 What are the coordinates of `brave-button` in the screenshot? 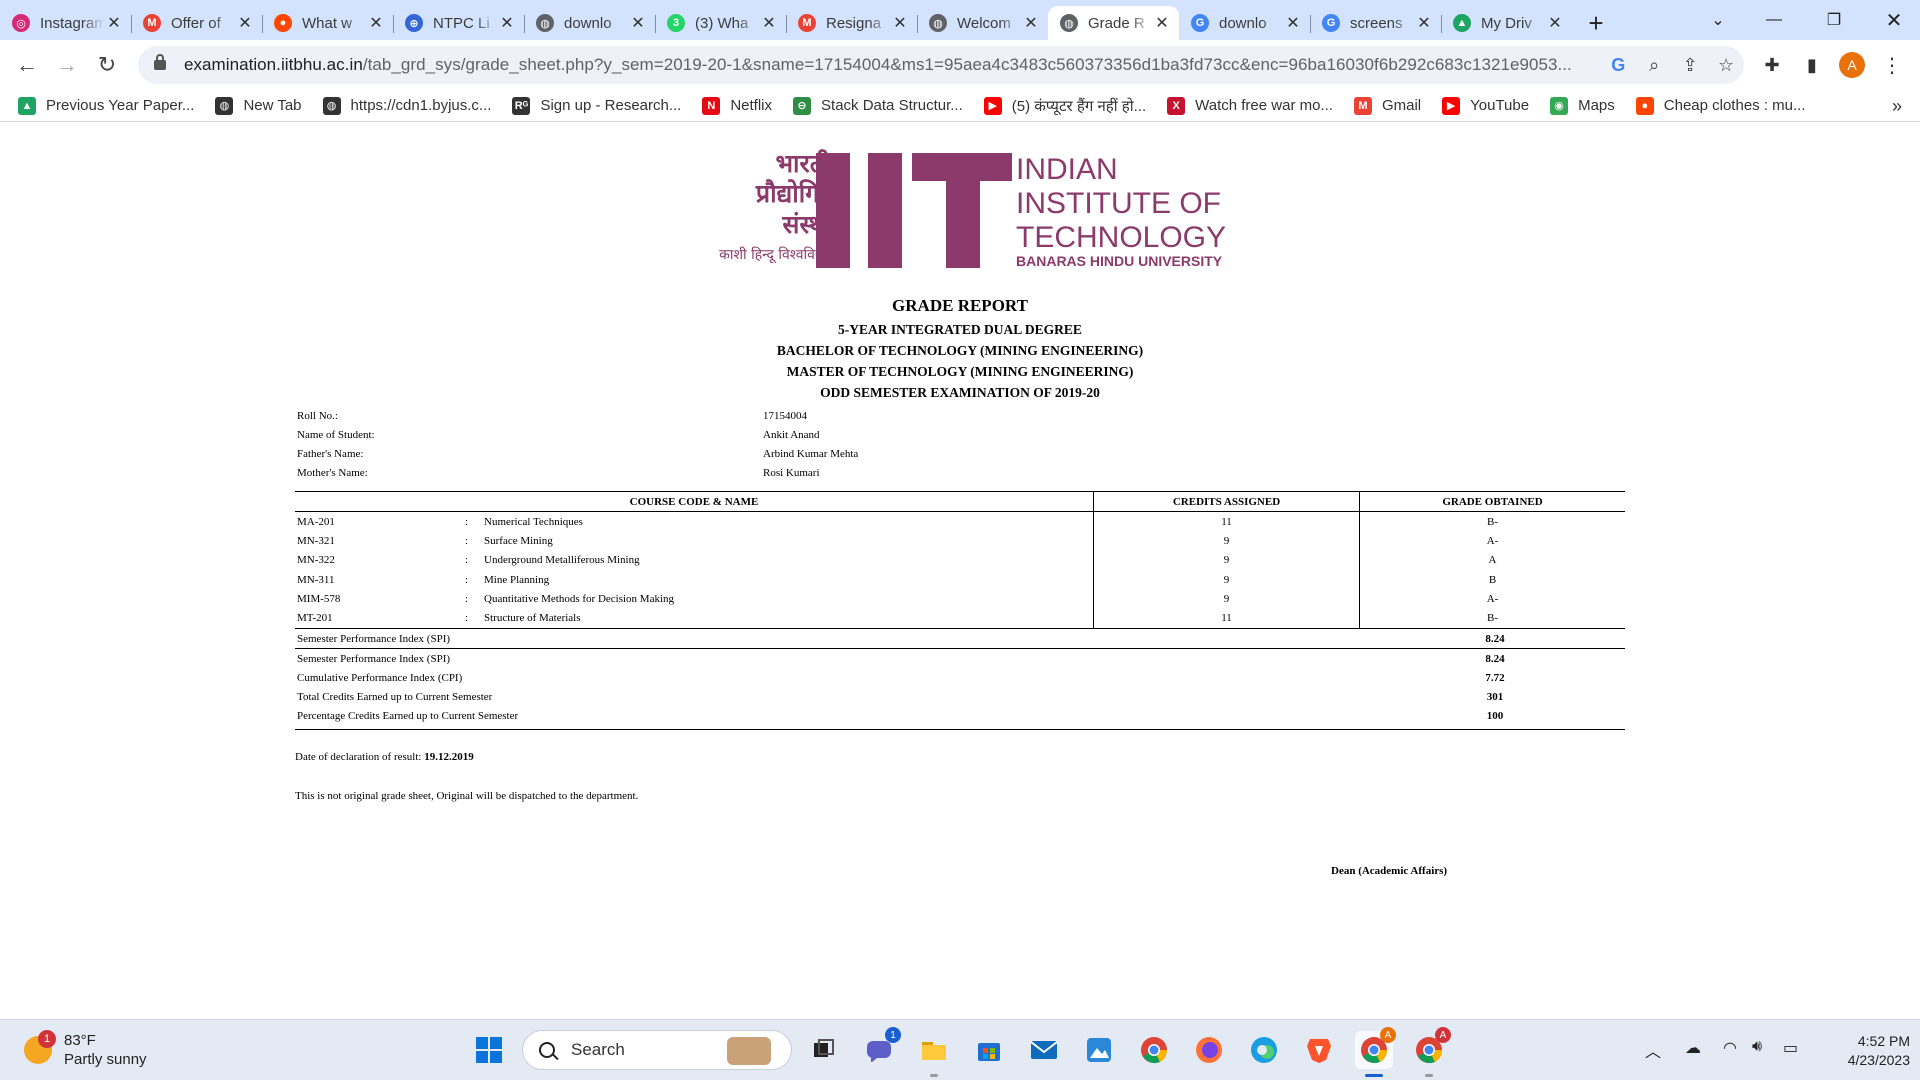 It's located at (1319, 1050).